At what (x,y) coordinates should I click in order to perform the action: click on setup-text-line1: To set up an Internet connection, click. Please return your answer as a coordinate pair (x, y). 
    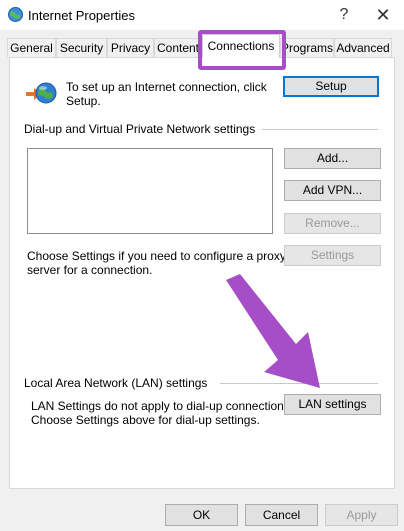
    Looking at the image, I should click on (166, 87).